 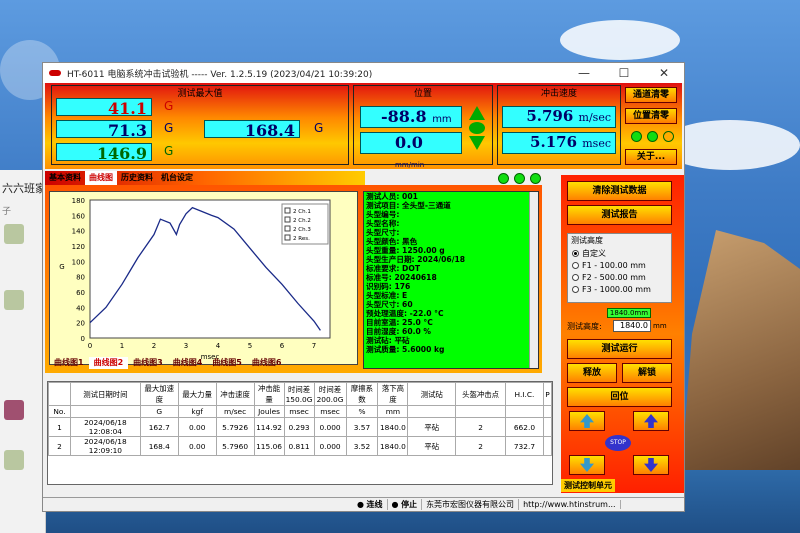 What do you see at coordinates (524, 446) in the screenshot?
I see `table-cell: 732.7` at bounding box center [524, 446].